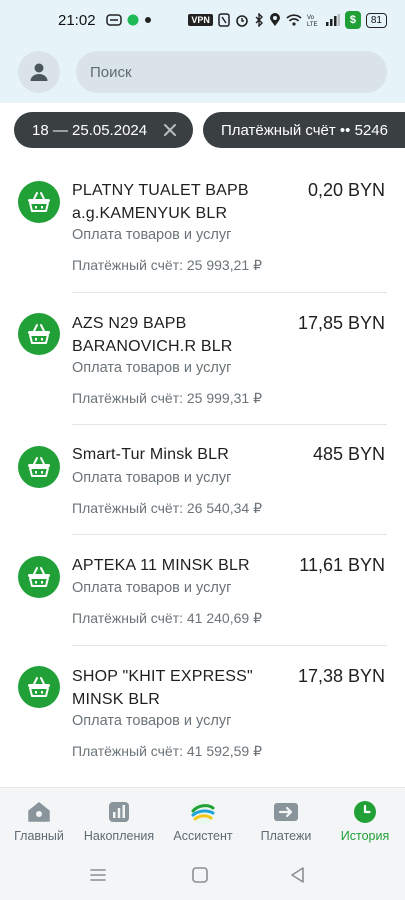  I want to click on date-range-label: 18 — 25.05.2024, so click(90, 130).